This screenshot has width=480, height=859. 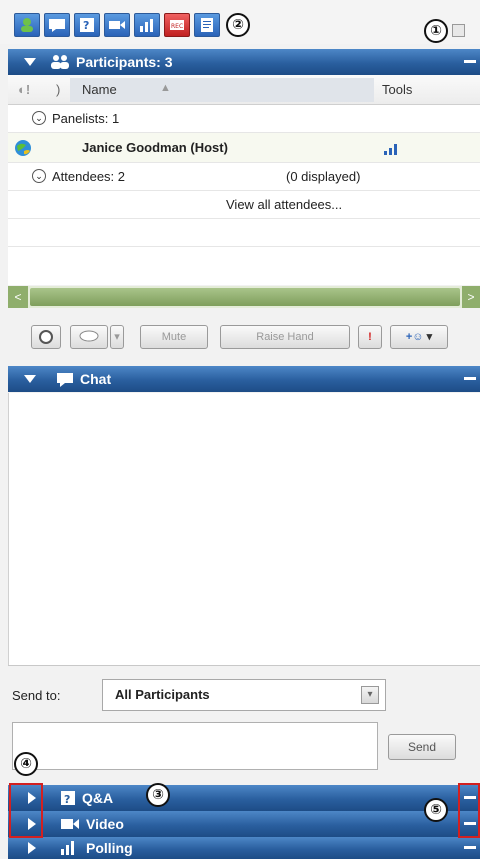 What do you see at coordinates (65, 380) in the screenshot?
I see `chat-bubble-icon` at bounding box center [65, 380].